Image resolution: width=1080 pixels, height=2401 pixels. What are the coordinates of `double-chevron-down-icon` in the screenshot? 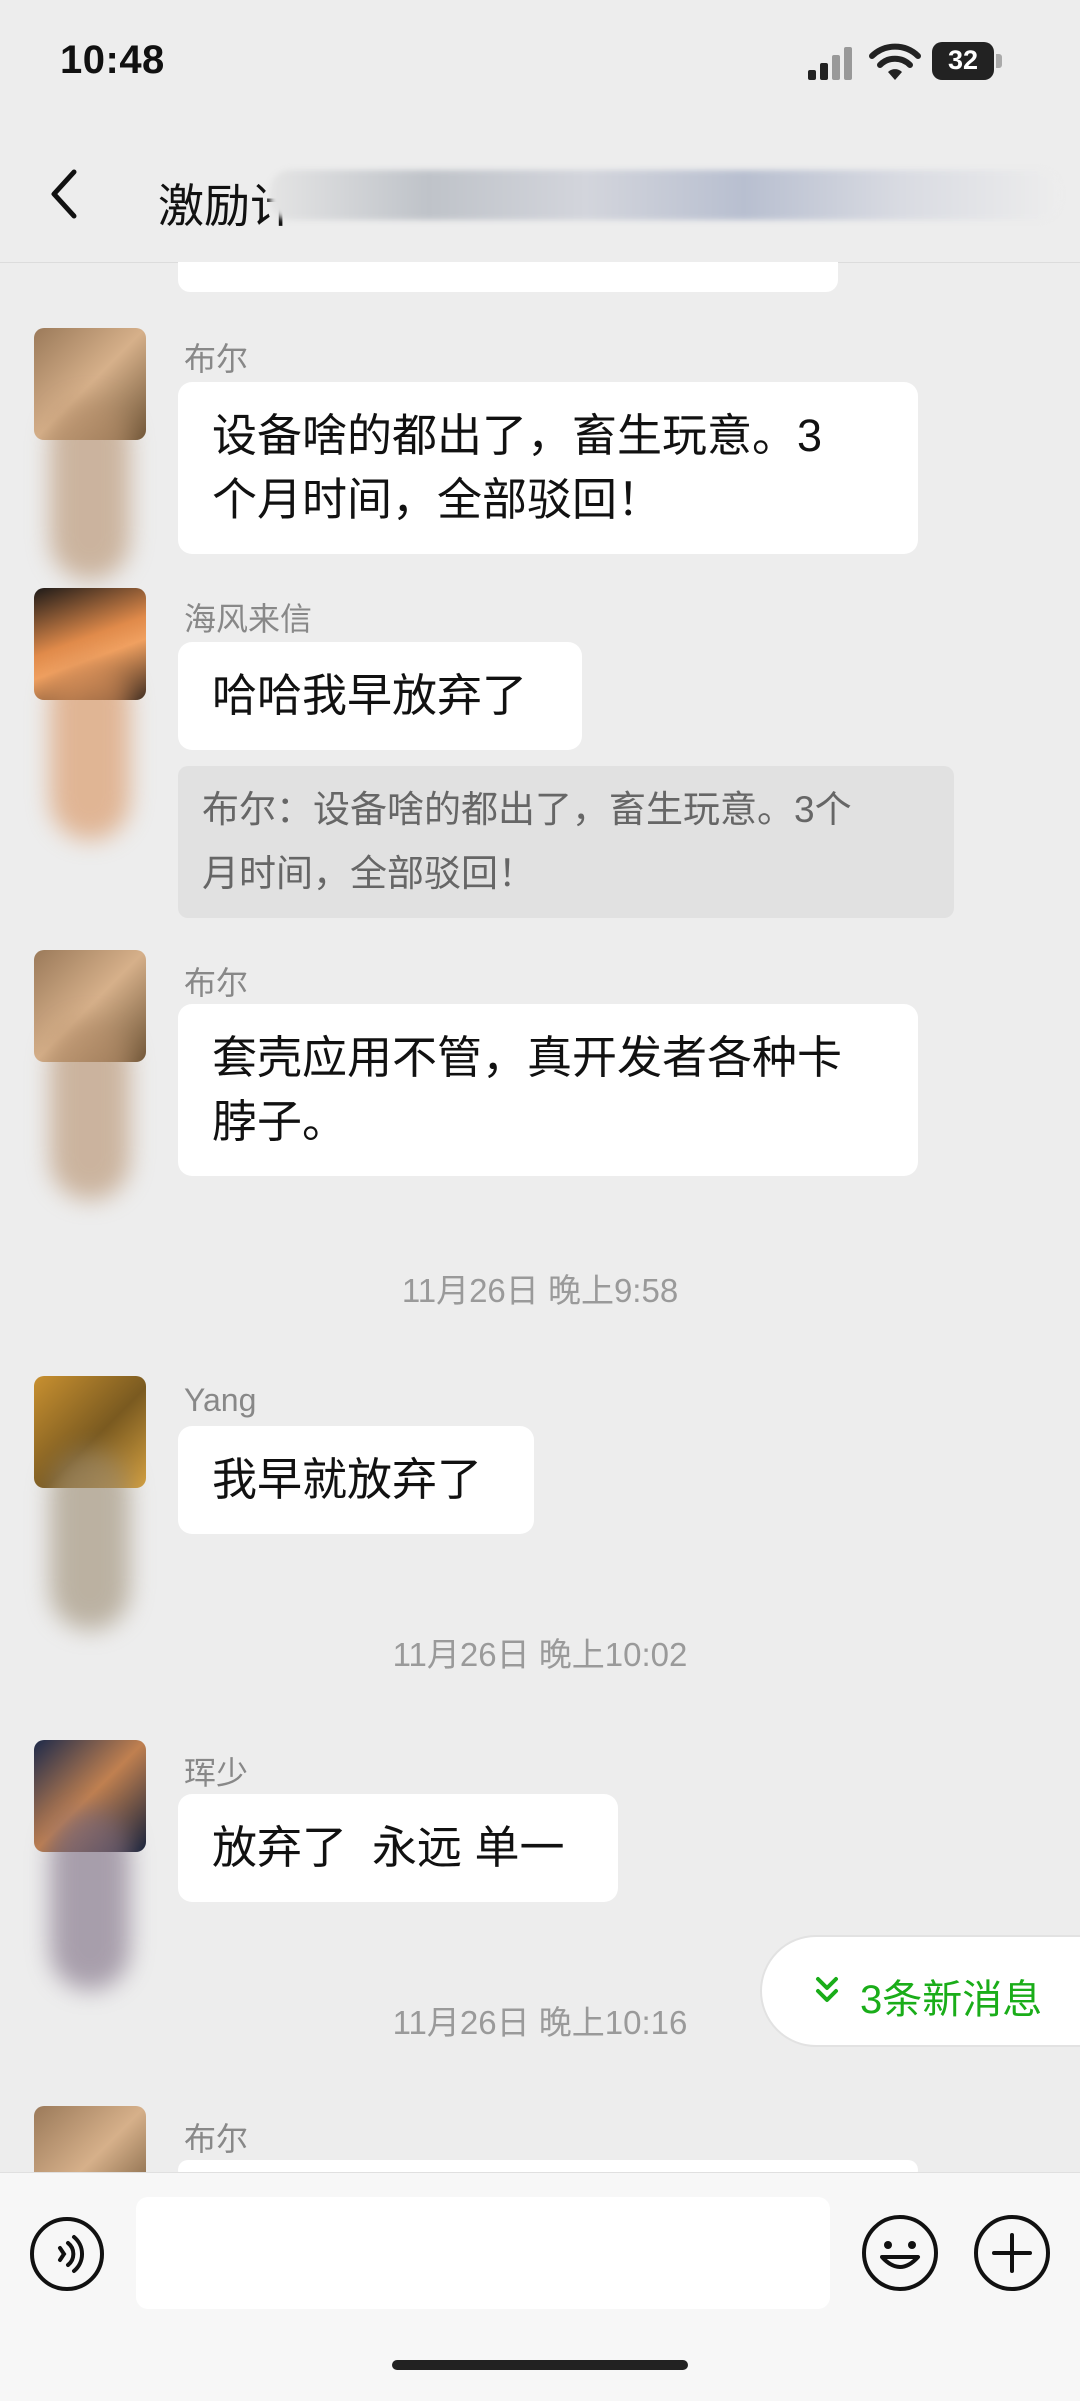 It's located at (827, 1989).